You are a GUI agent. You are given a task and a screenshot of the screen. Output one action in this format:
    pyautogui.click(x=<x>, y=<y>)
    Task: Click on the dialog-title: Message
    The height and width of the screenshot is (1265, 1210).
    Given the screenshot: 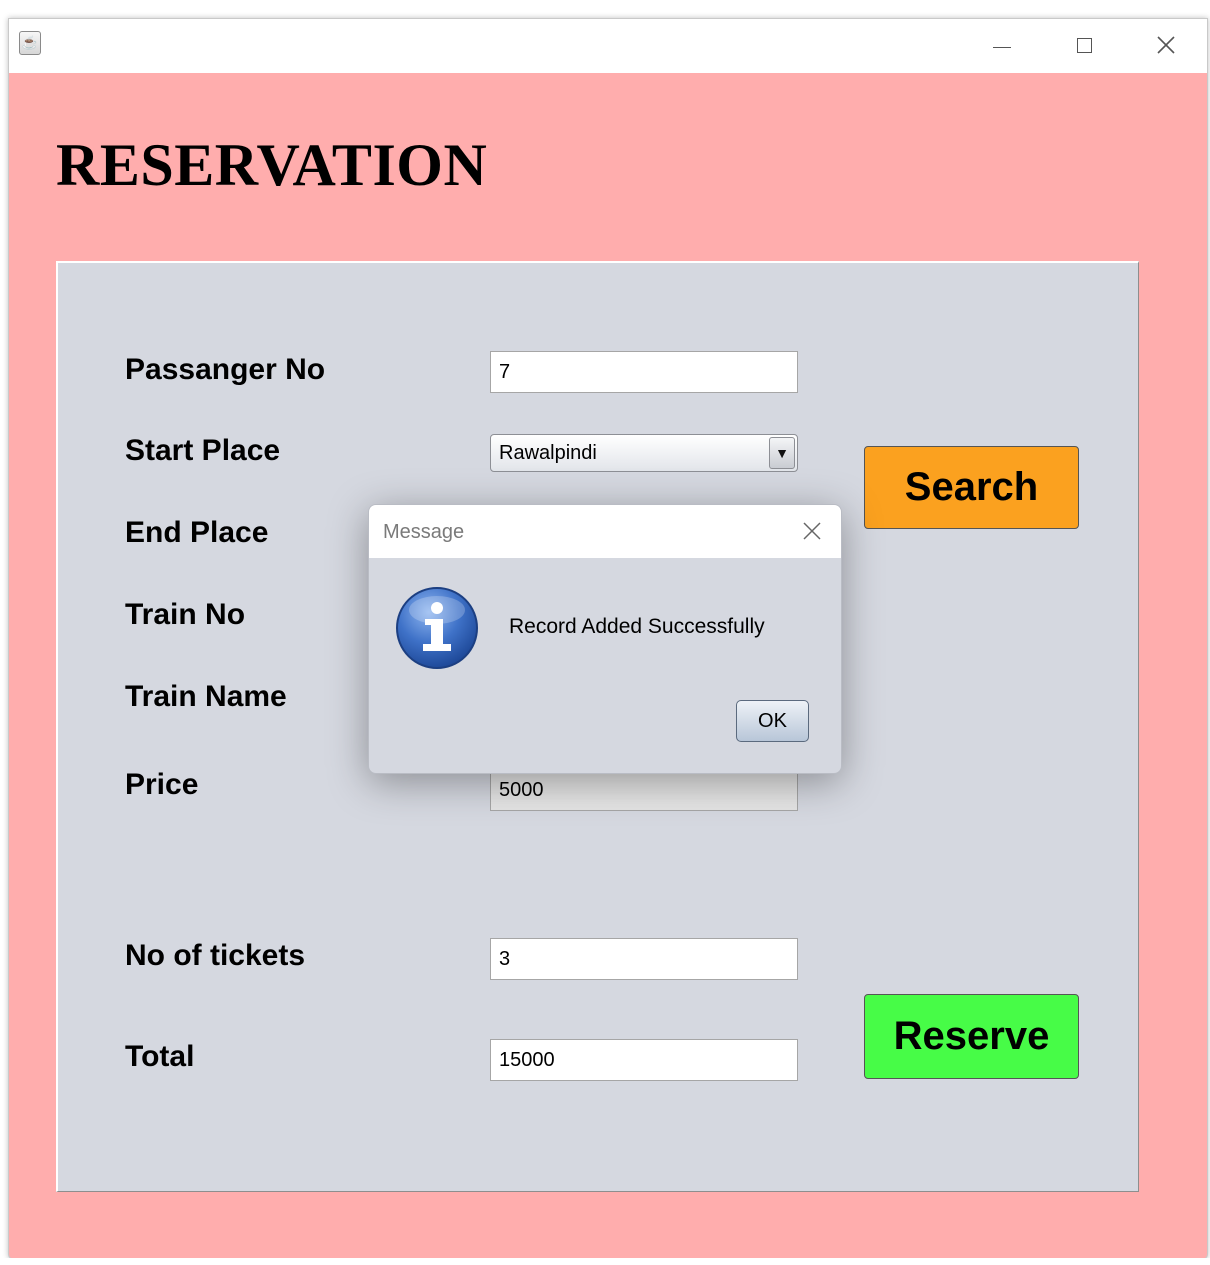 What is the action you would take?
    pyautogui.click(x=424, y=532)
    